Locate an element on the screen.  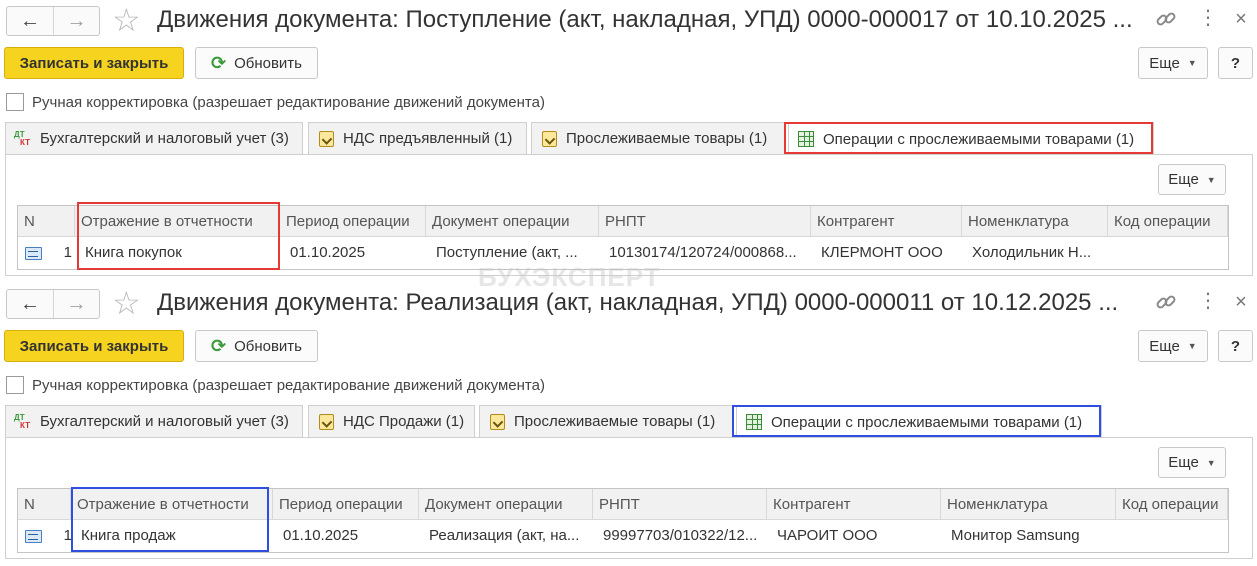
dt-kt-icon: ДТ КТ is located at coordinates (22, 138).